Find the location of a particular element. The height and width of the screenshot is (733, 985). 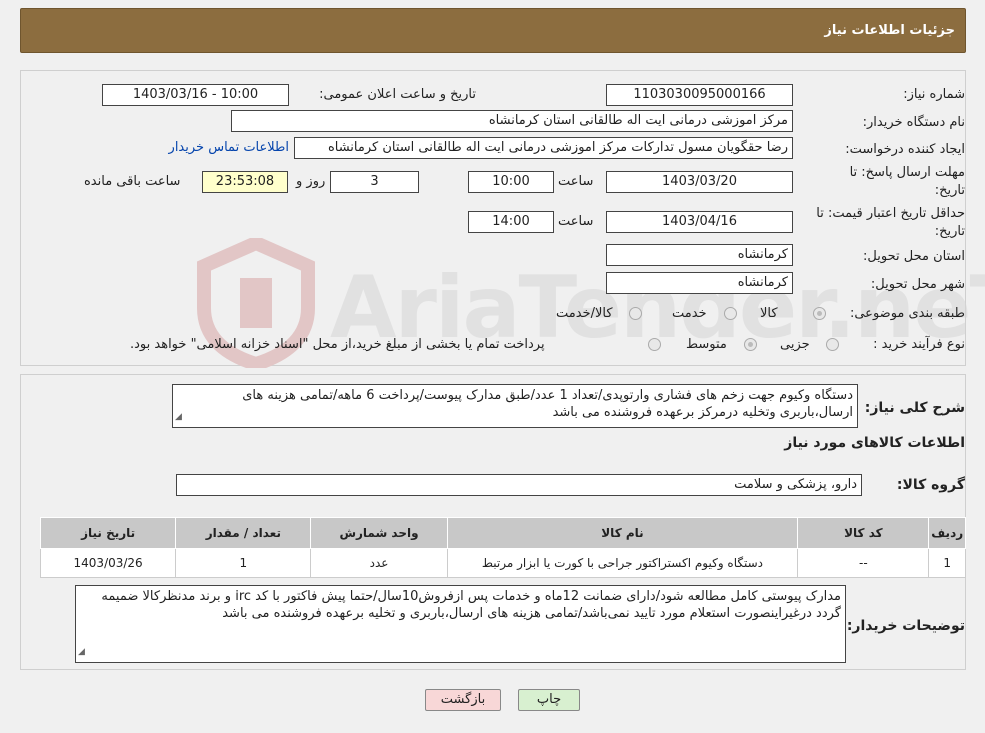

need-number-field: 1103030095000166 is located at coordinates (699, 95).